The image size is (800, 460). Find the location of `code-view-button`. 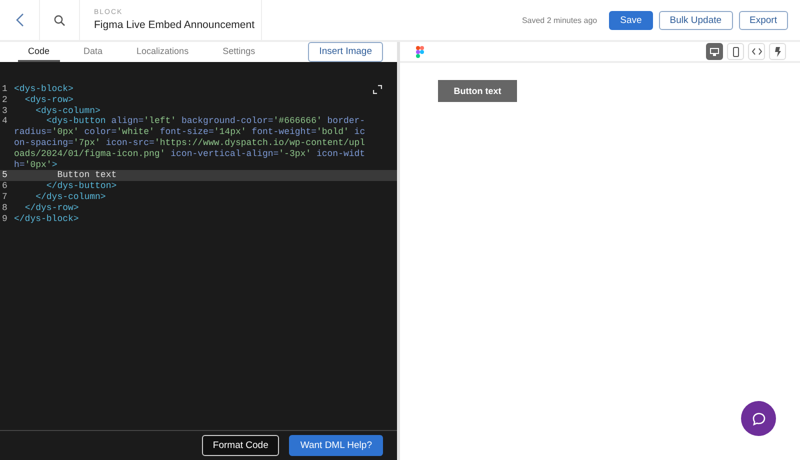

code-view-button is located at coordinates (756, 51).